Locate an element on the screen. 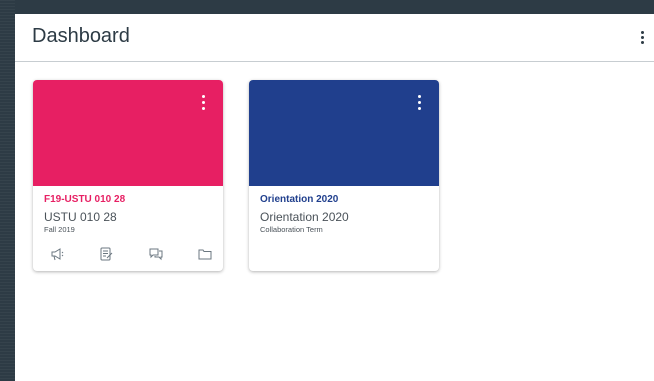  course-card: F19-USTU 010 28 USTU 010 28 Fall 2019 is located at coordinates (128, 175).